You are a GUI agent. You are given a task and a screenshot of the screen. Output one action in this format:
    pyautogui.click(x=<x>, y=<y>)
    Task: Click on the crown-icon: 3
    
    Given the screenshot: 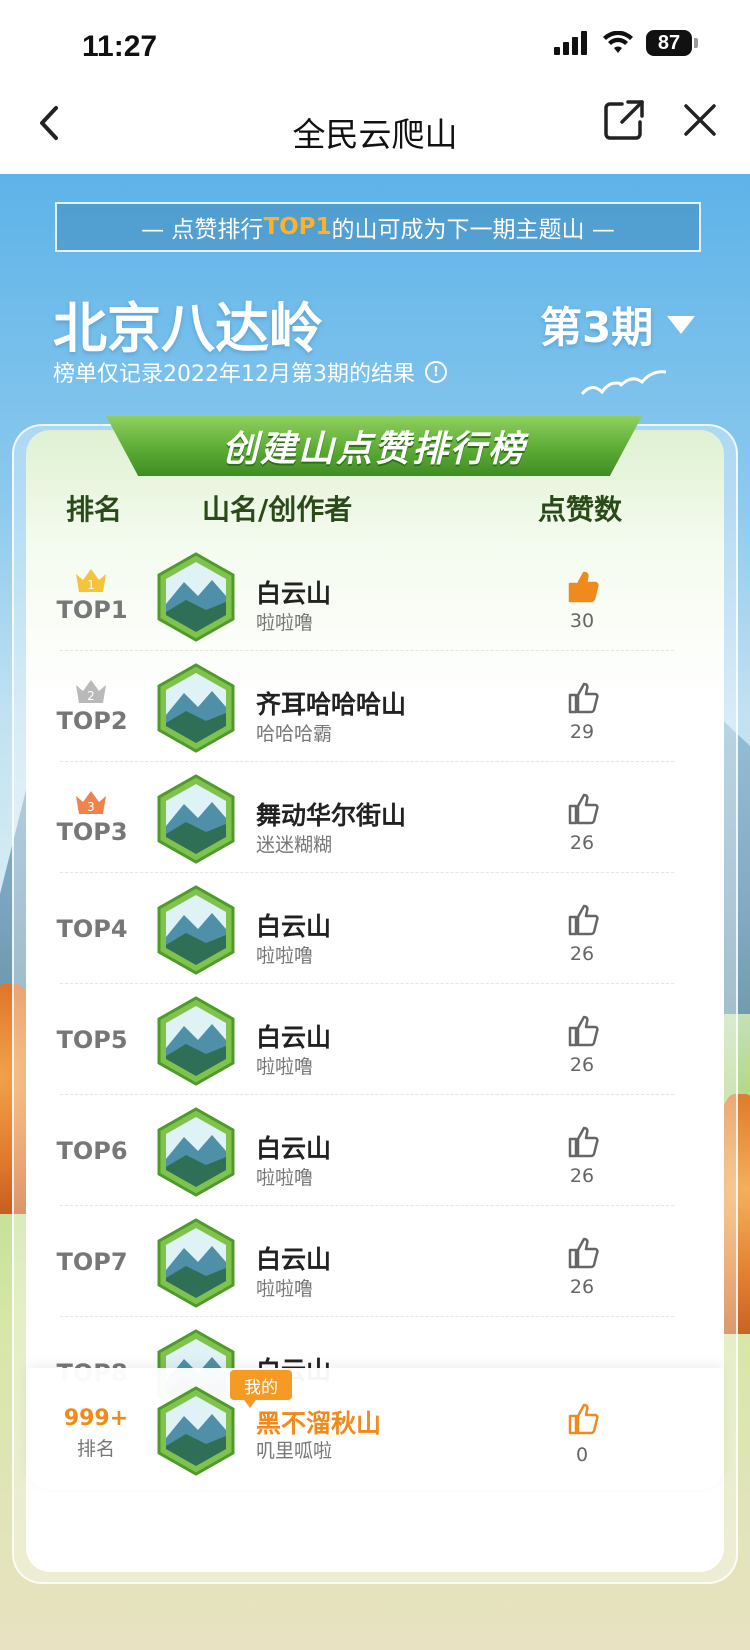 What is the action you would take?
    pyautogui.click(x=91, y=802)
    